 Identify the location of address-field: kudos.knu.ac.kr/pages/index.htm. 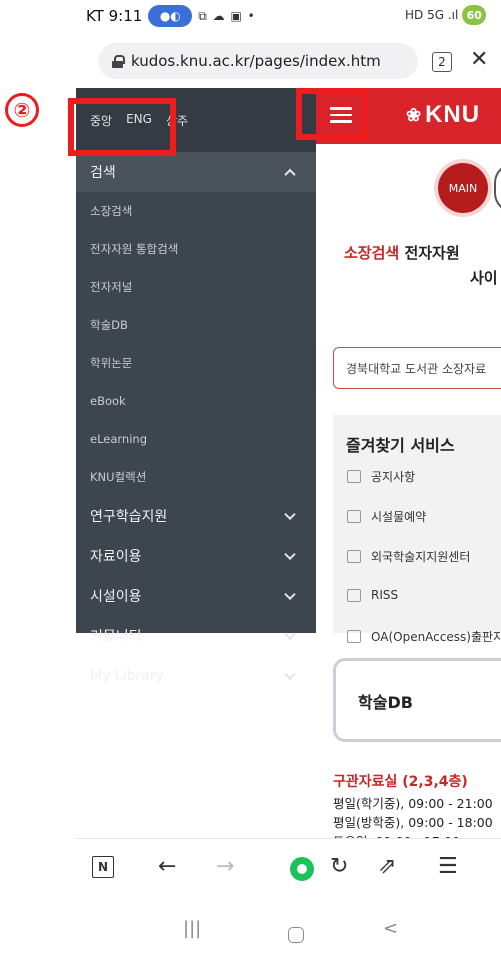
(258, 61).